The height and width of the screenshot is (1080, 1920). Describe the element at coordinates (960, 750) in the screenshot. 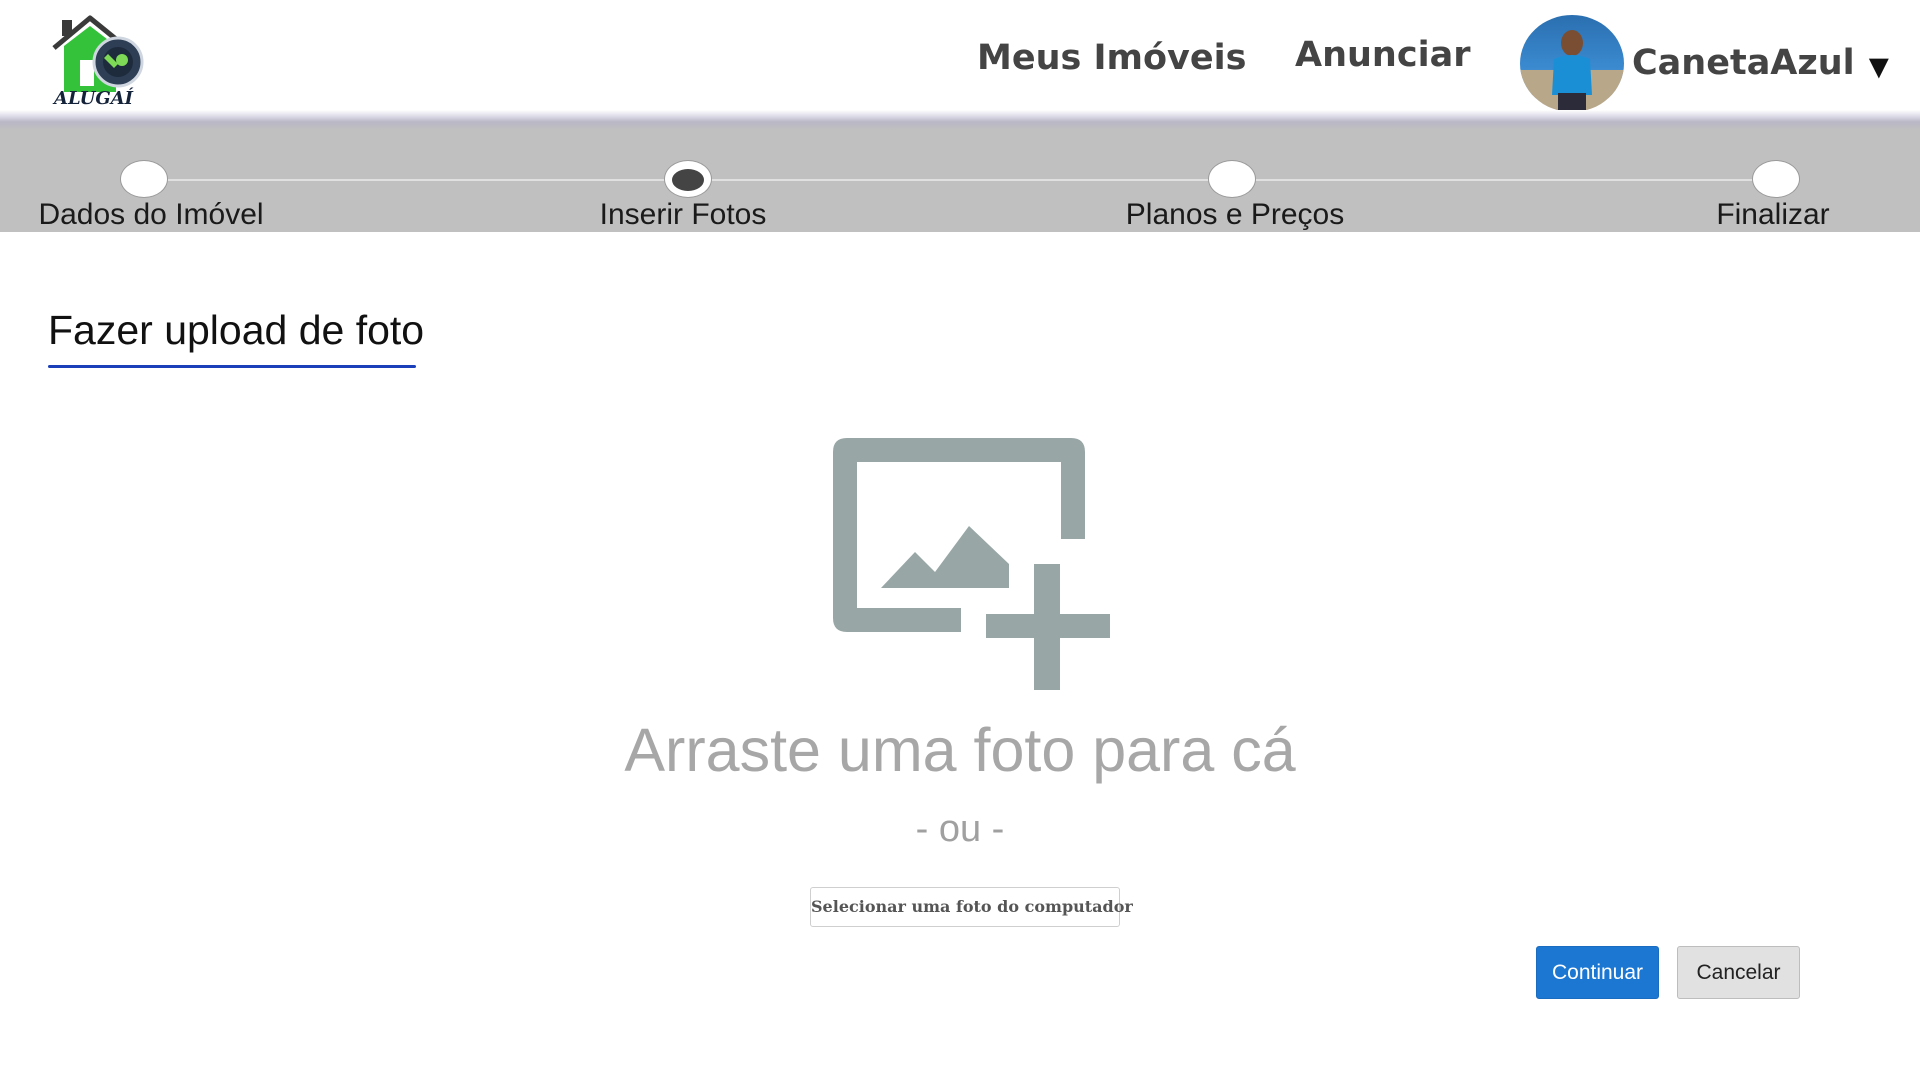

I see `drag-drop-hint: Arraste uma foto para cá` at that location.